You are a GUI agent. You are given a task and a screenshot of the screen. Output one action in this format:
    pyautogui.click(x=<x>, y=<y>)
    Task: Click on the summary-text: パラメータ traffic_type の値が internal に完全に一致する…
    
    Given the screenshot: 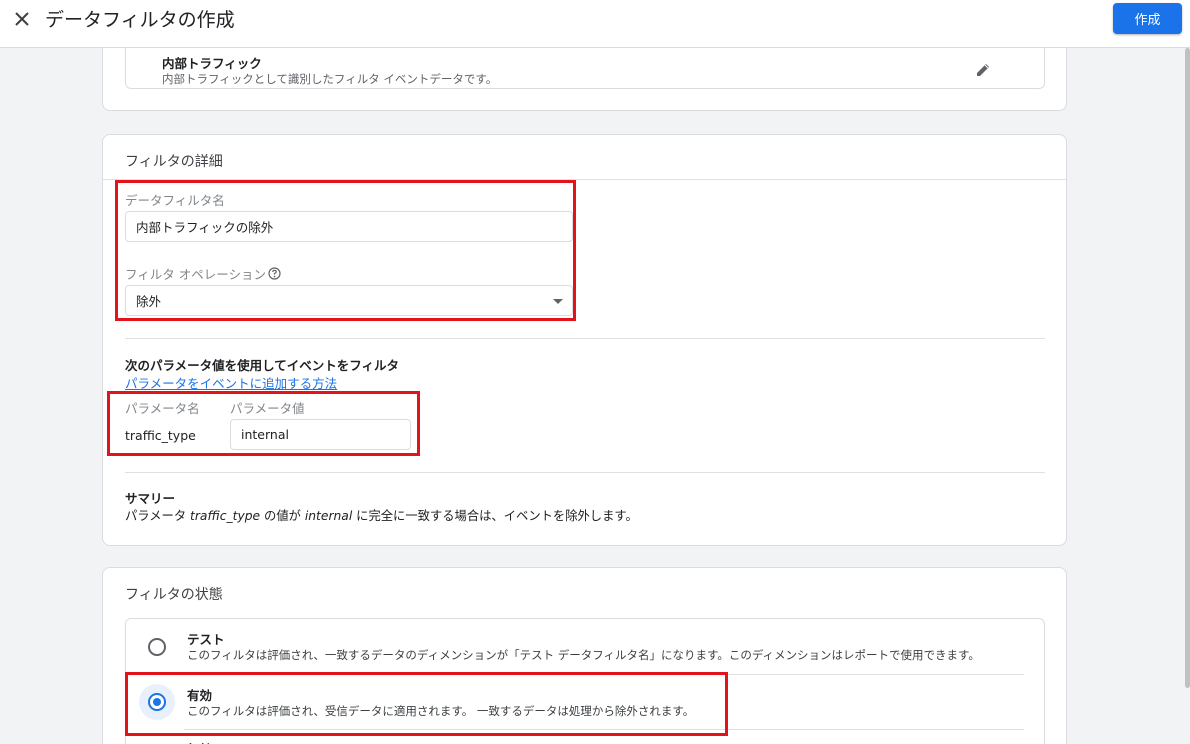 What is the action you would take?
    pyautogui.click(x=381, y=515)
    